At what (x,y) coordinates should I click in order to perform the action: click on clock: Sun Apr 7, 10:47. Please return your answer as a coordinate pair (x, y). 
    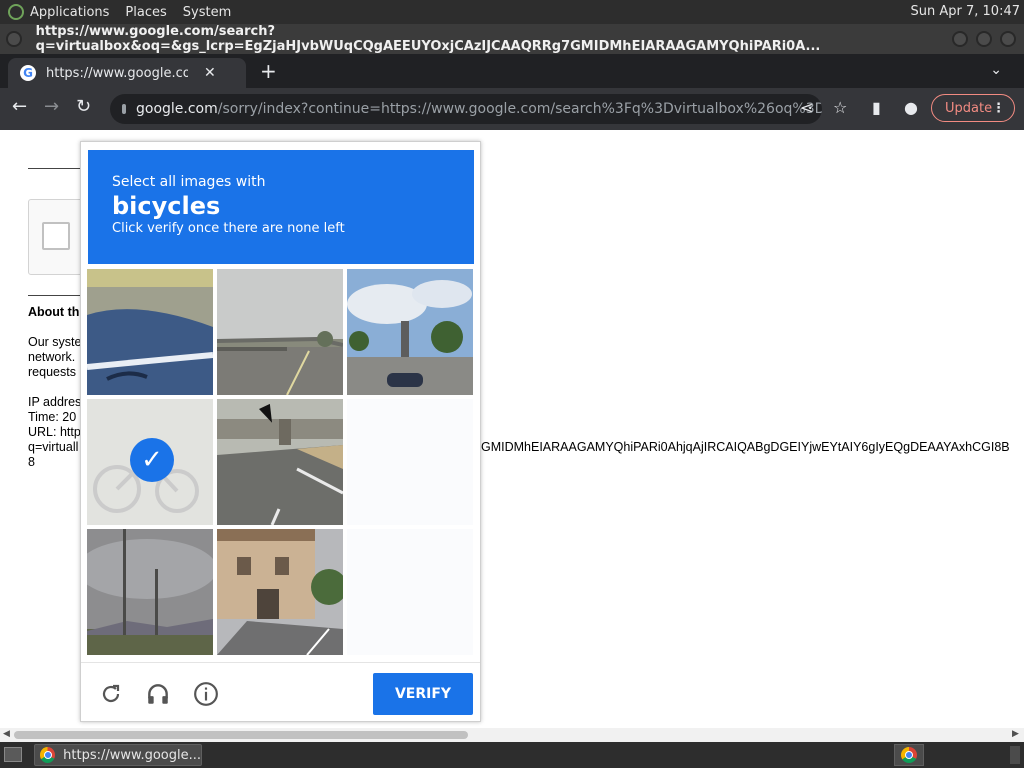
    Looking at the image, I should click on (965, 11).